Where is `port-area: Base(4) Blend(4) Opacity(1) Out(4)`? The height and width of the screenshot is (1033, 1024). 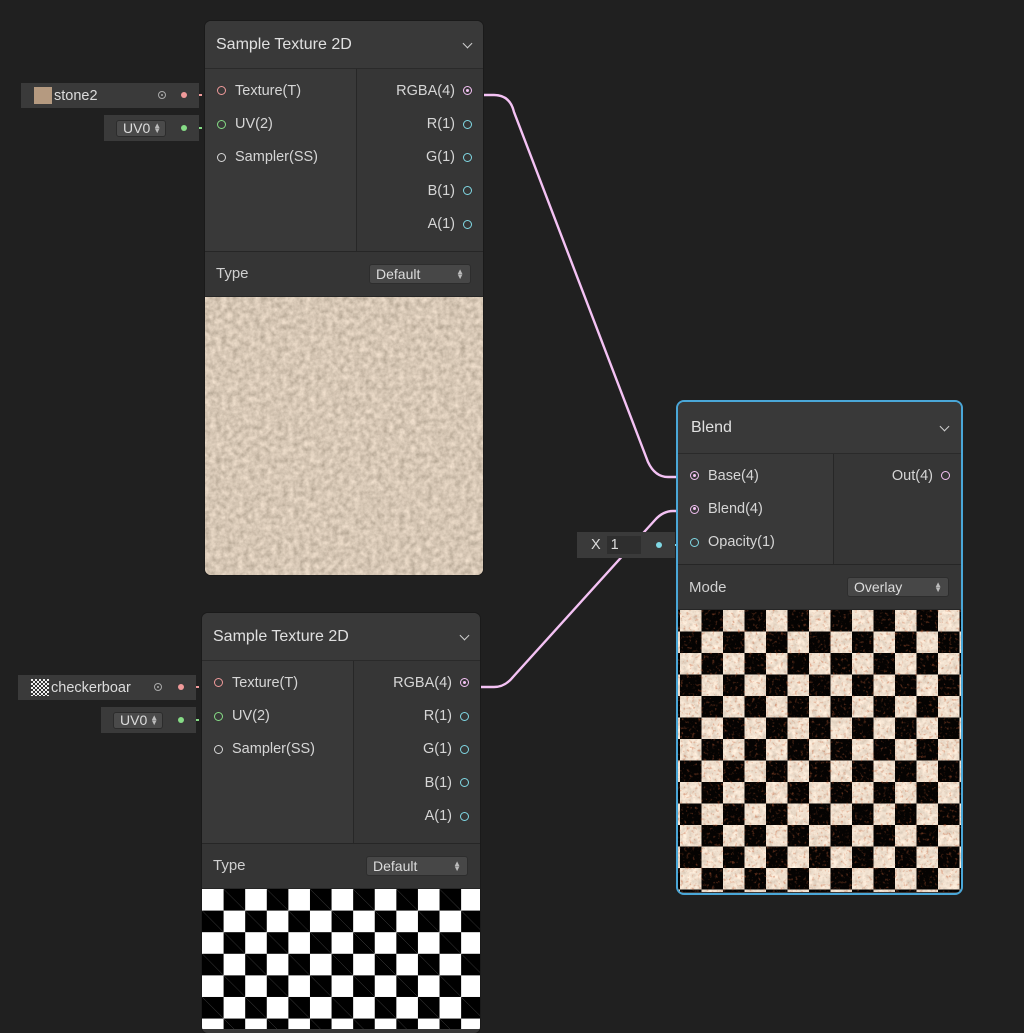
port-area: Base(4) Blend(4) Opacity(1) Out(4) is located at coordinates (819, 510).